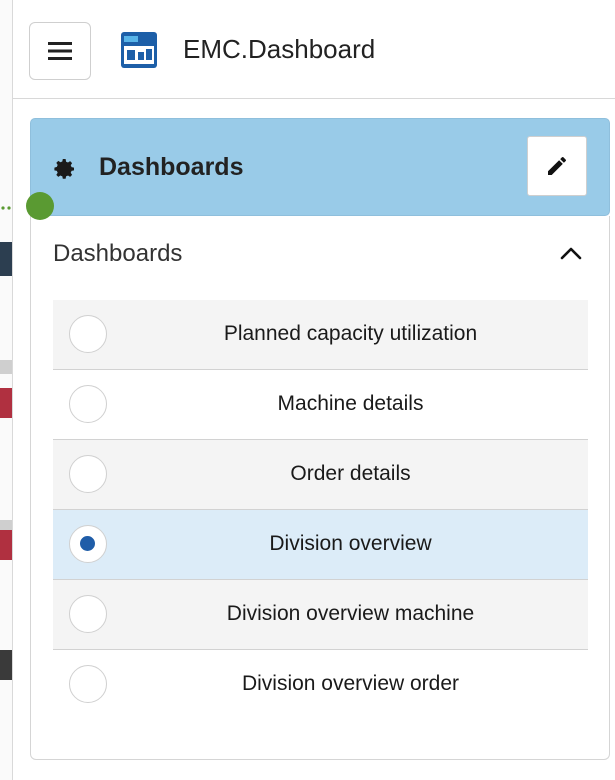  What do you see at coordinates (571, 254) in the screenshot?
I see `chevron-up-icon` at bounding box center [571, 254].